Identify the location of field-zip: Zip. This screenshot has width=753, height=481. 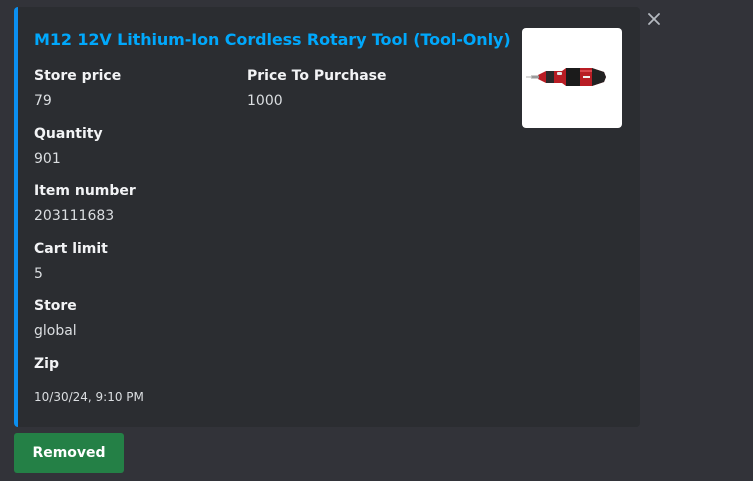
(134, 367).